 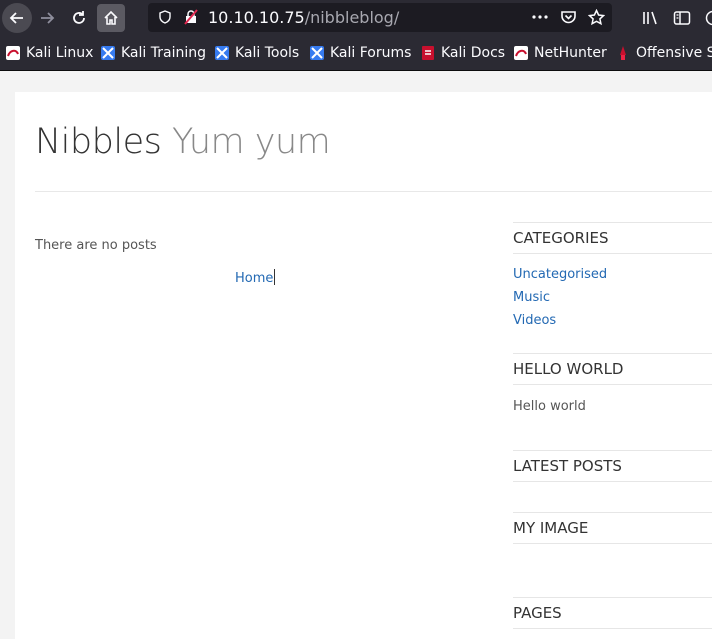 I want to click on more-icon, so click(x=540, y=17).